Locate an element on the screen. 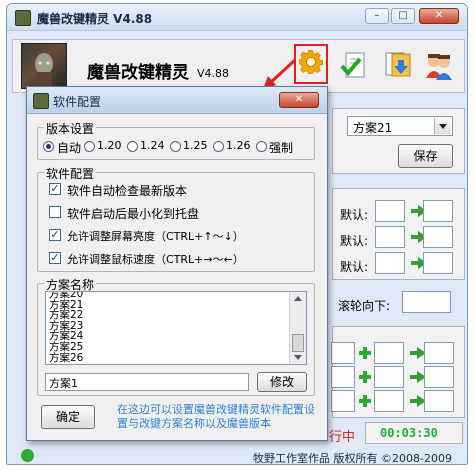  scroll-down-field is located at coordinates (426, 302).